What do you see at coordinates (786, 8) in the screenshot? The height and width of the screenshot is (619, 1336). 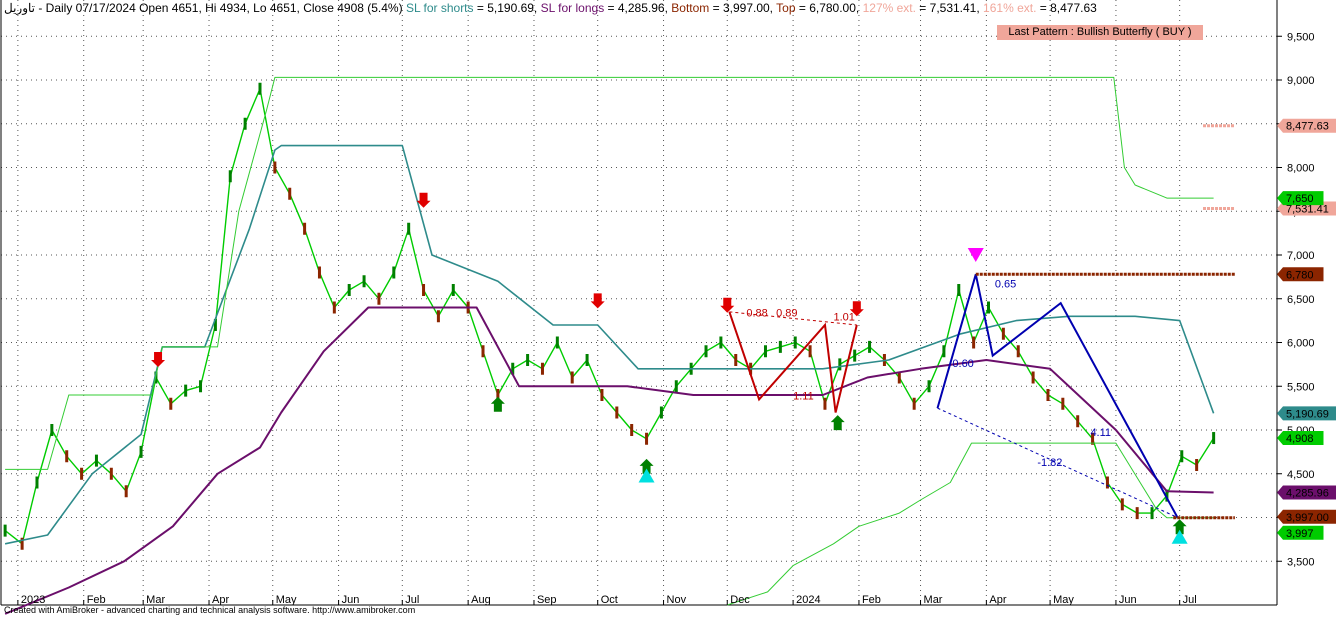 I see `top-label: Top` at bounding box center [786, 8].